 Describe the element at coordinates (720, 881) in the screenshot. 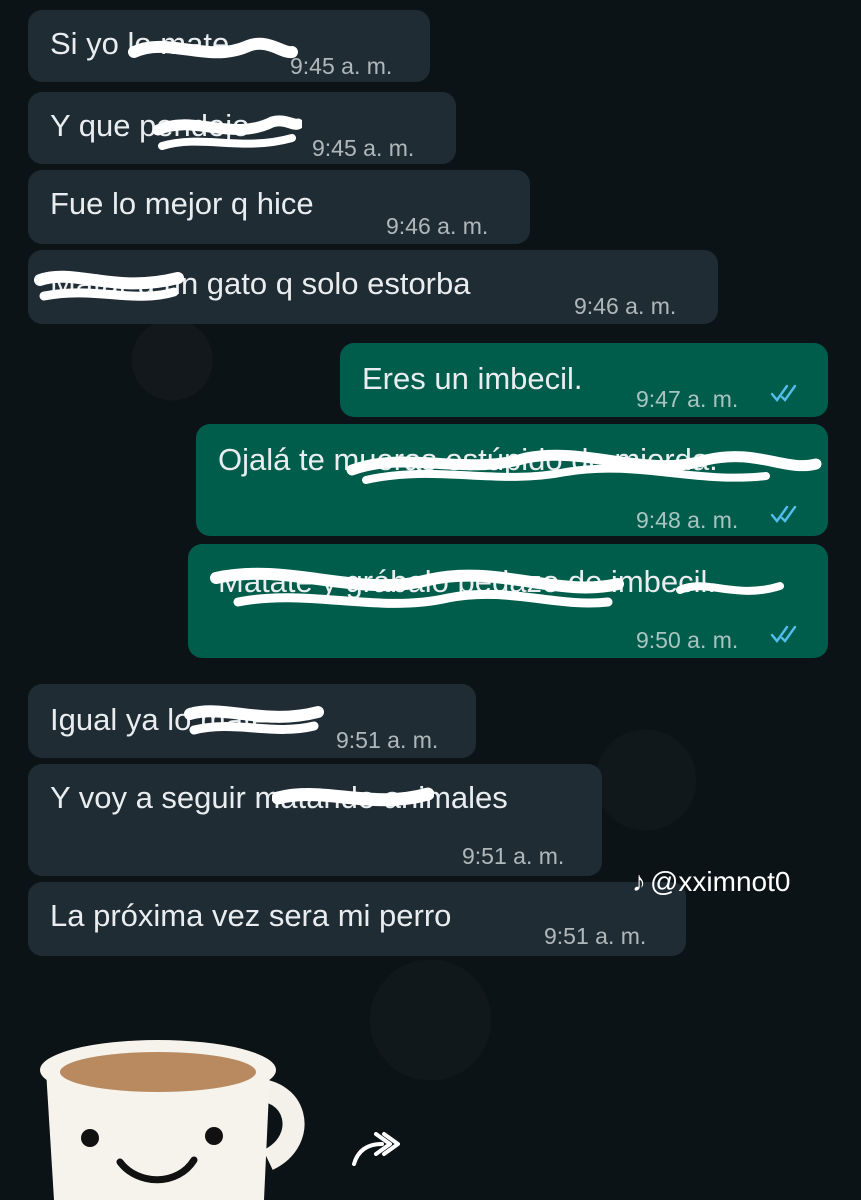

I see `watermark-handle: @xximnot0` at that location.